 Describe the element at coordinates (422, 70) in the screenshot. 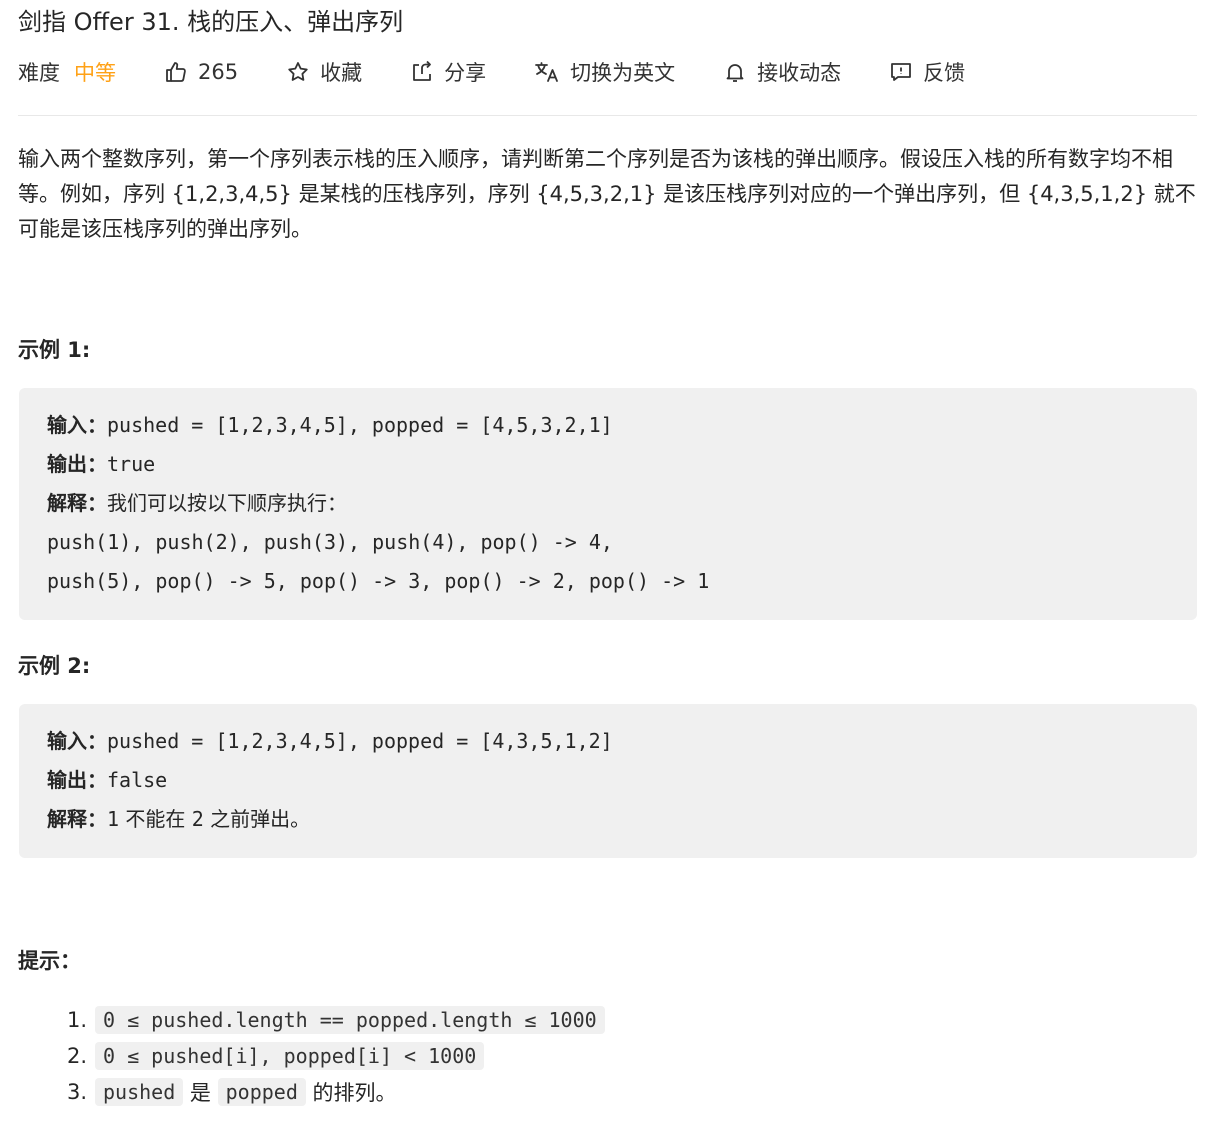

I see `share-icon` at that location.